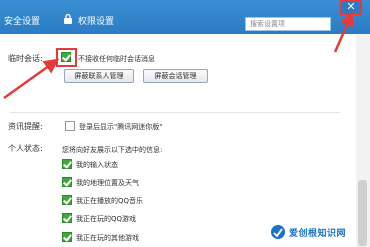 This screenshot has height=247, width=370. Describe the element at coordinates (121, 127) in the screenshot. I see `news-reminder-checkbox-label: 登录后显示"腾讯网迷你版"` at that location.